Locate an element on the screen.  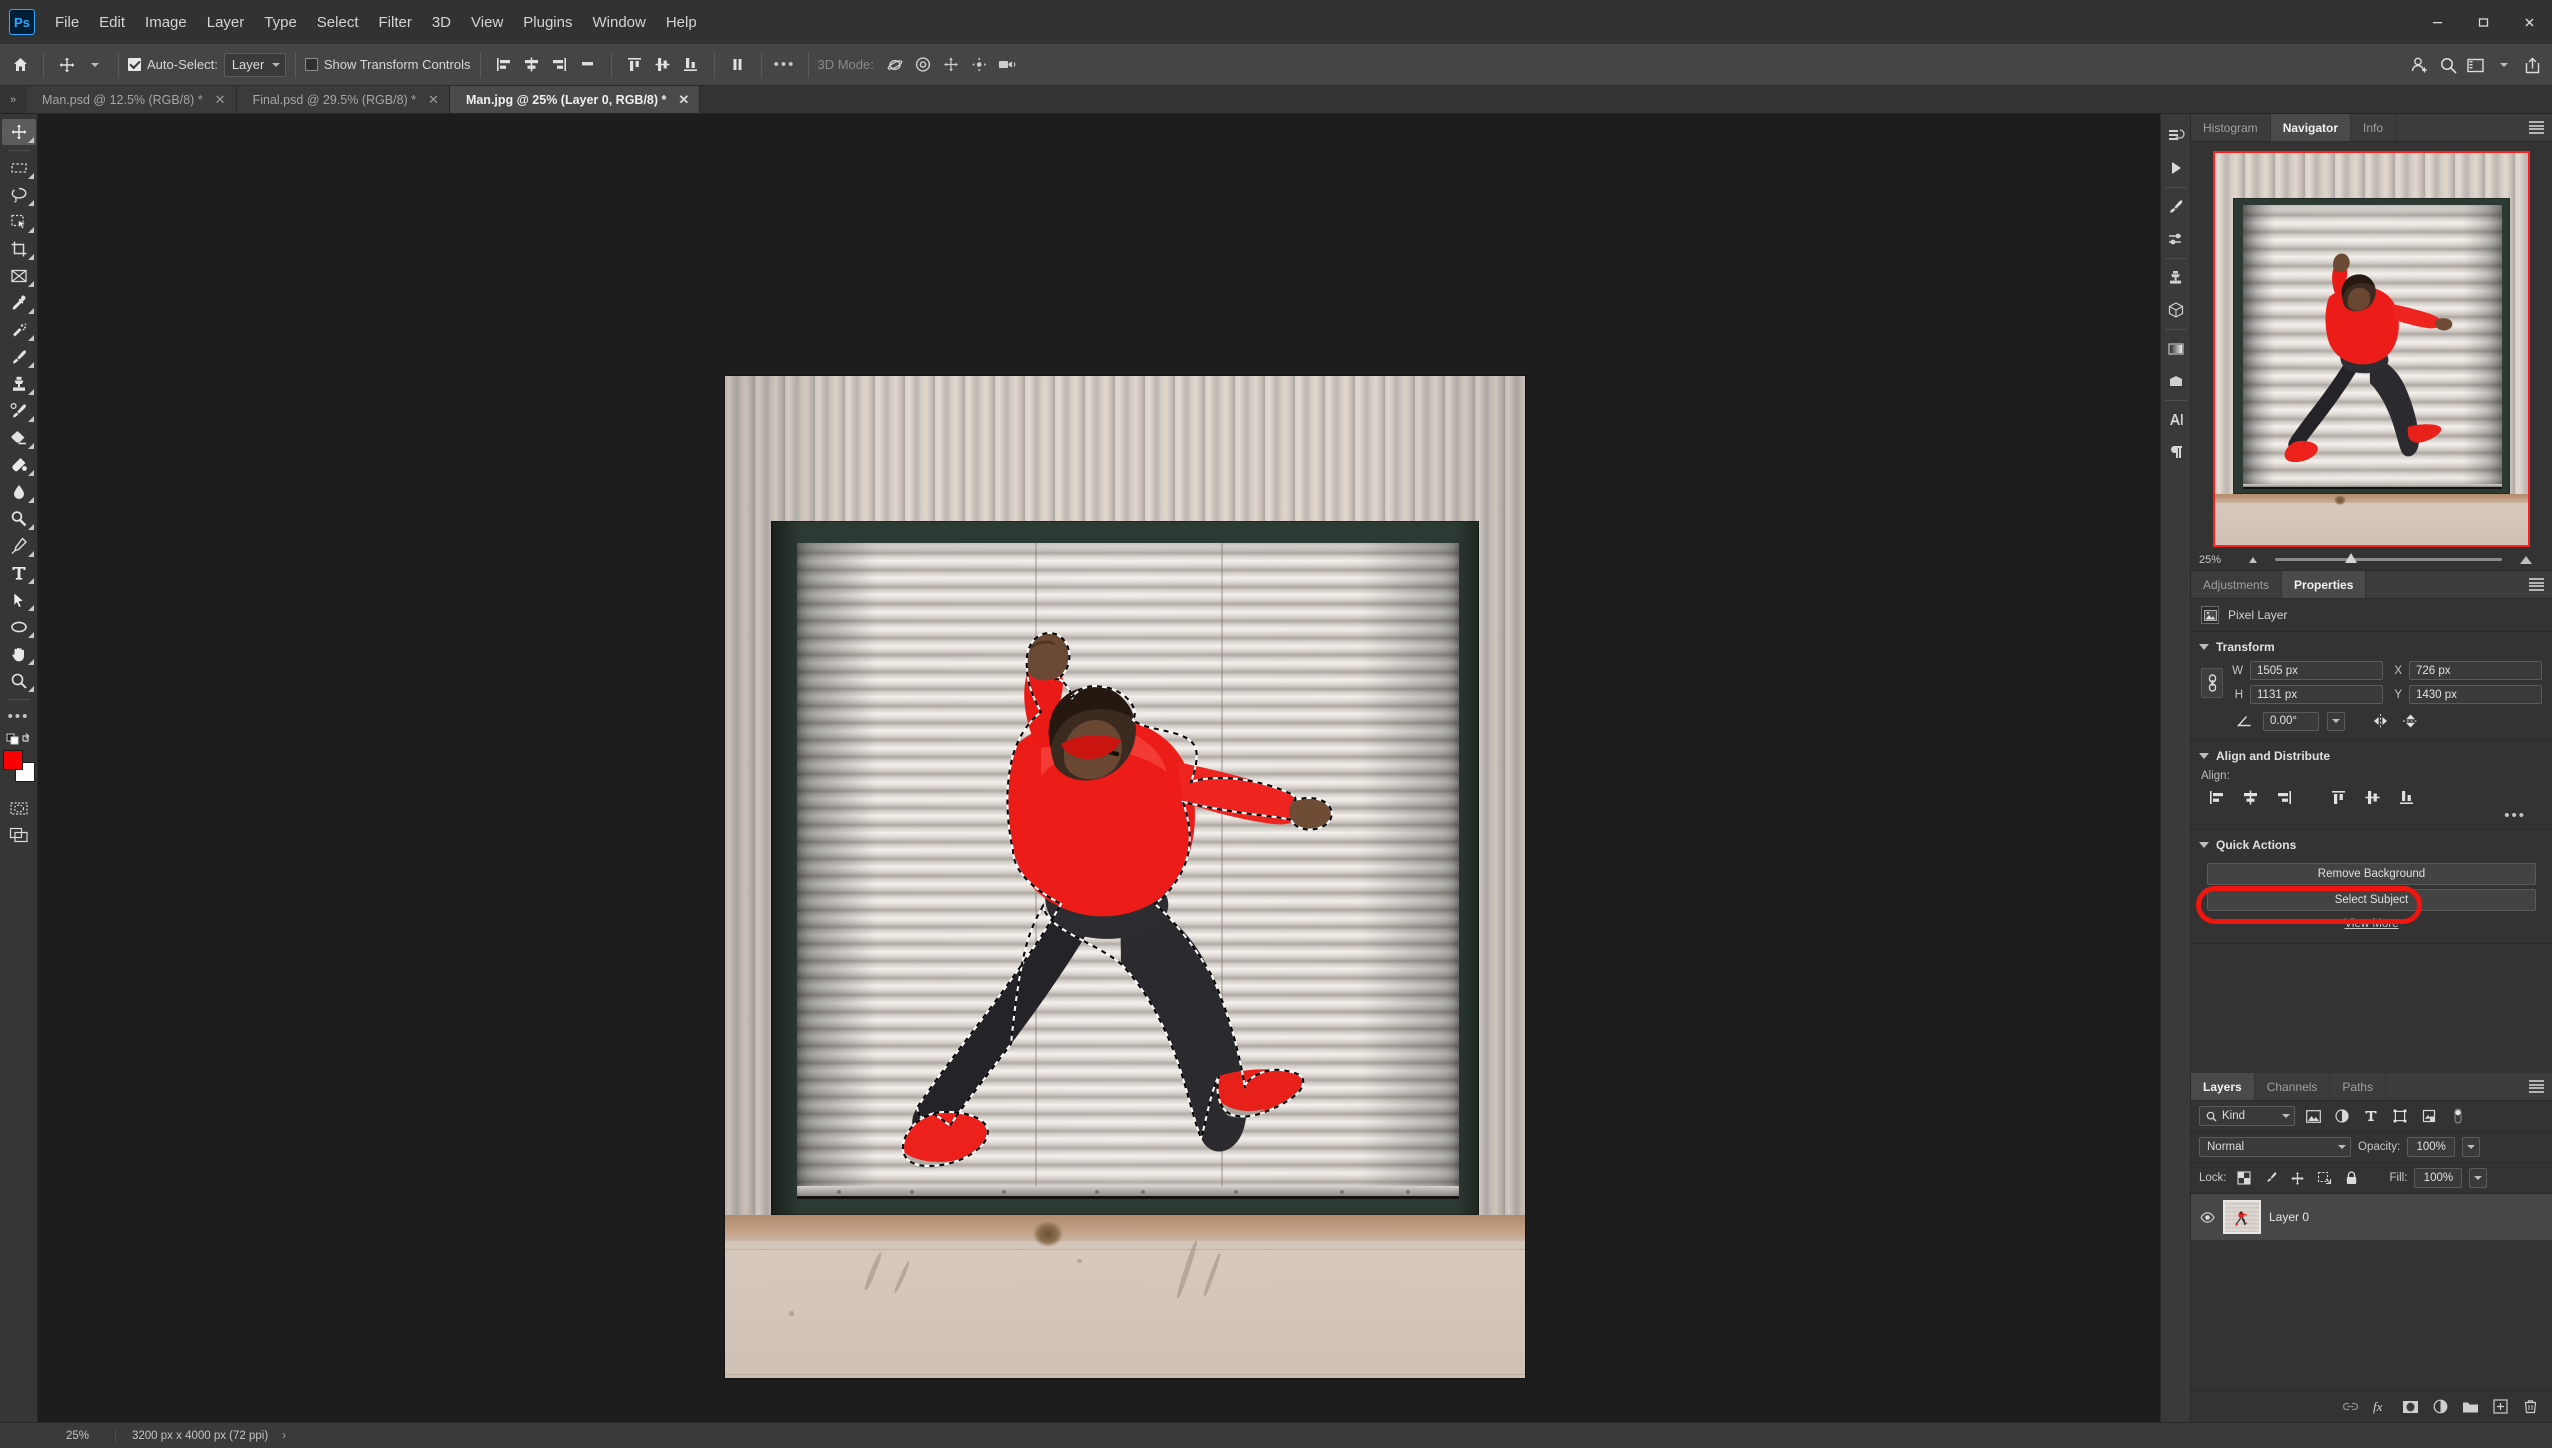
roll-3d-icon is located at coordinates (924, 65).